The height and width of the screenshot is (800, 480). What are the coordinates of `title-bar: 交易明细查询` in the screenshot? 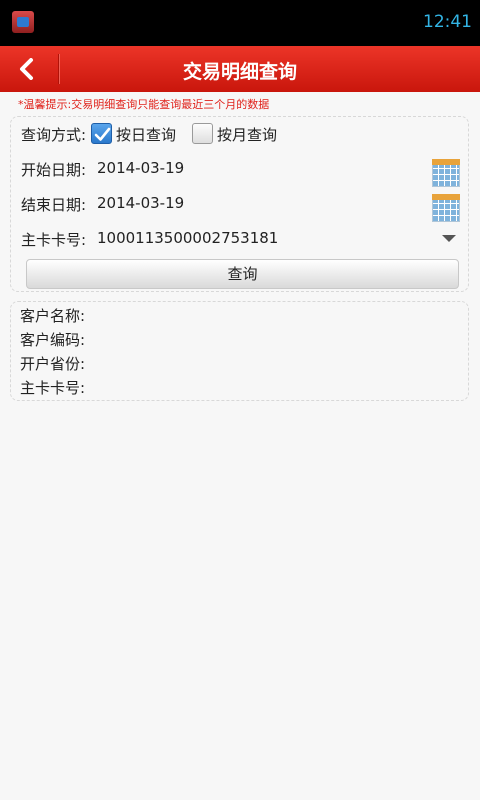 It's located at (240, 69).